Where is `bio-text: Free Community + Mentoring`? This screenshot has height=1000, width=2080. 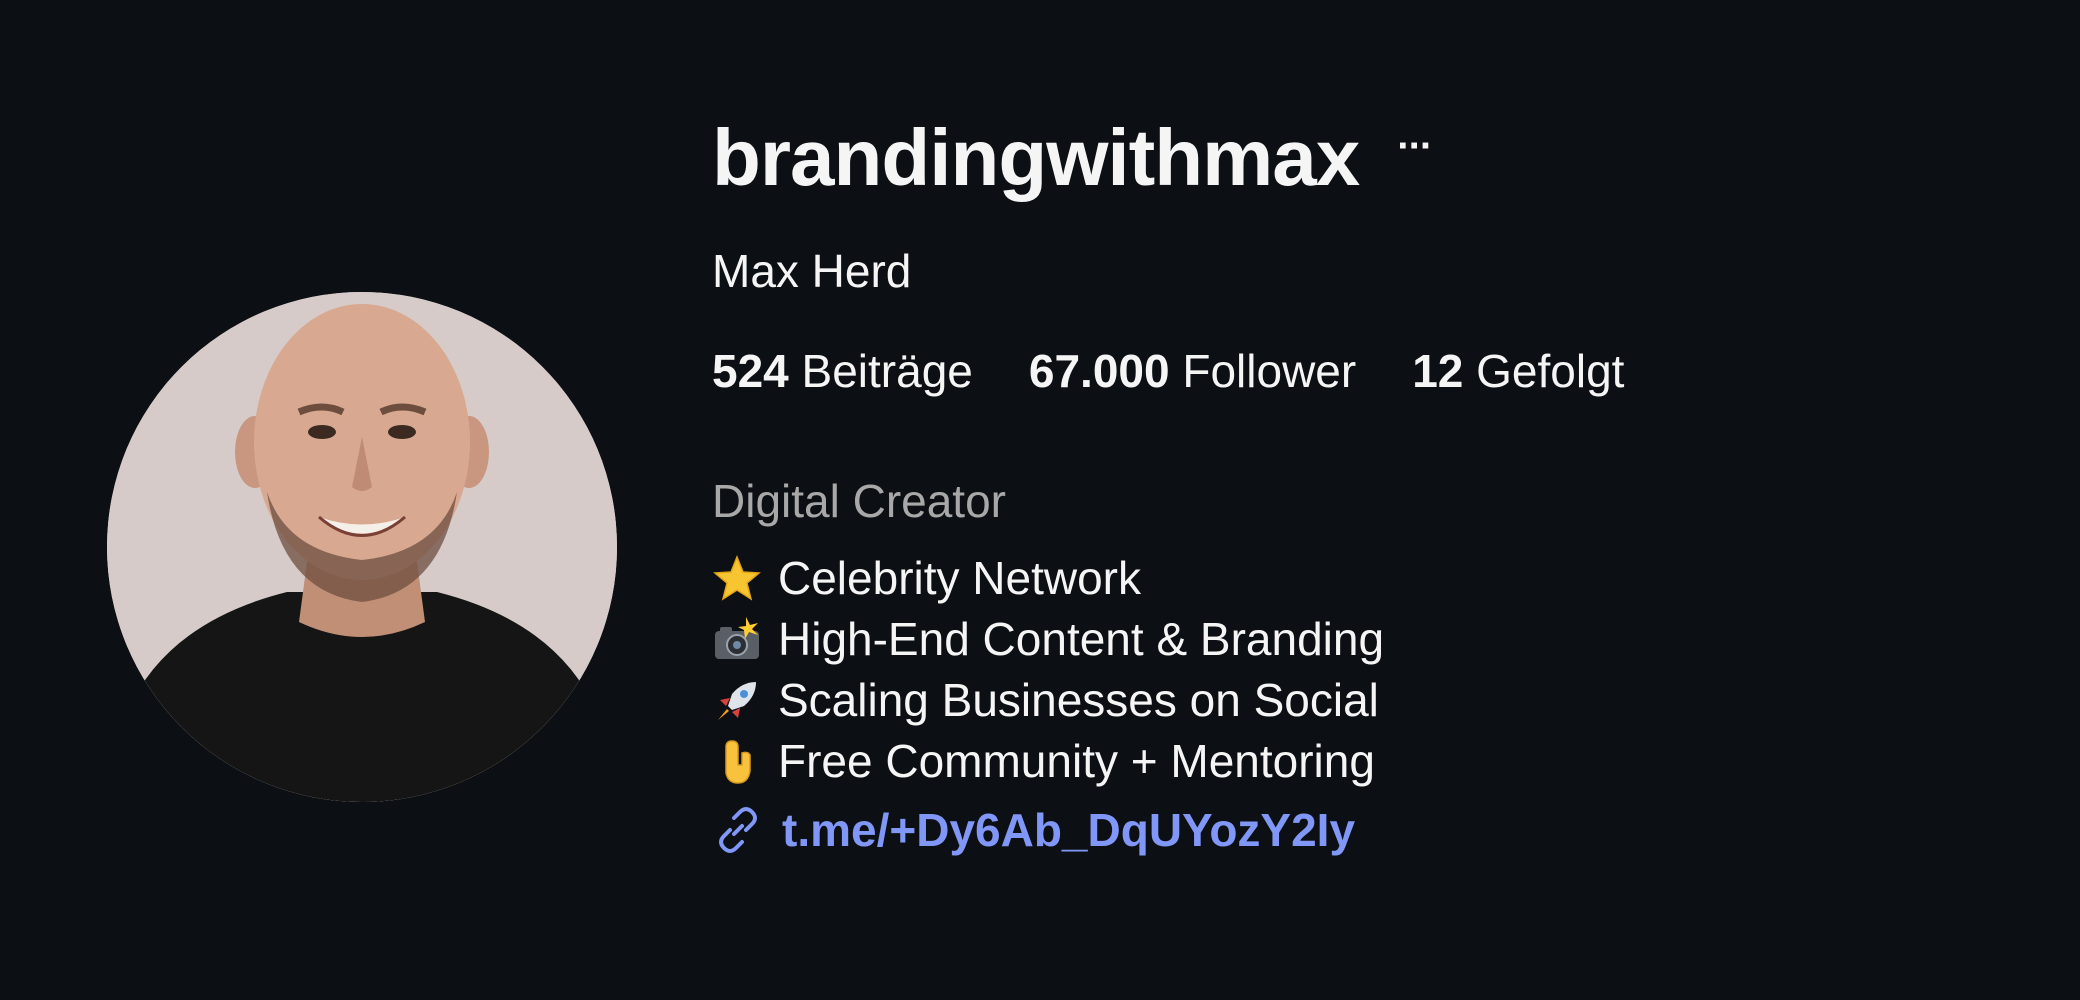 bio-text: Free Community + Mentoring is located at coordinates (1076, 761).